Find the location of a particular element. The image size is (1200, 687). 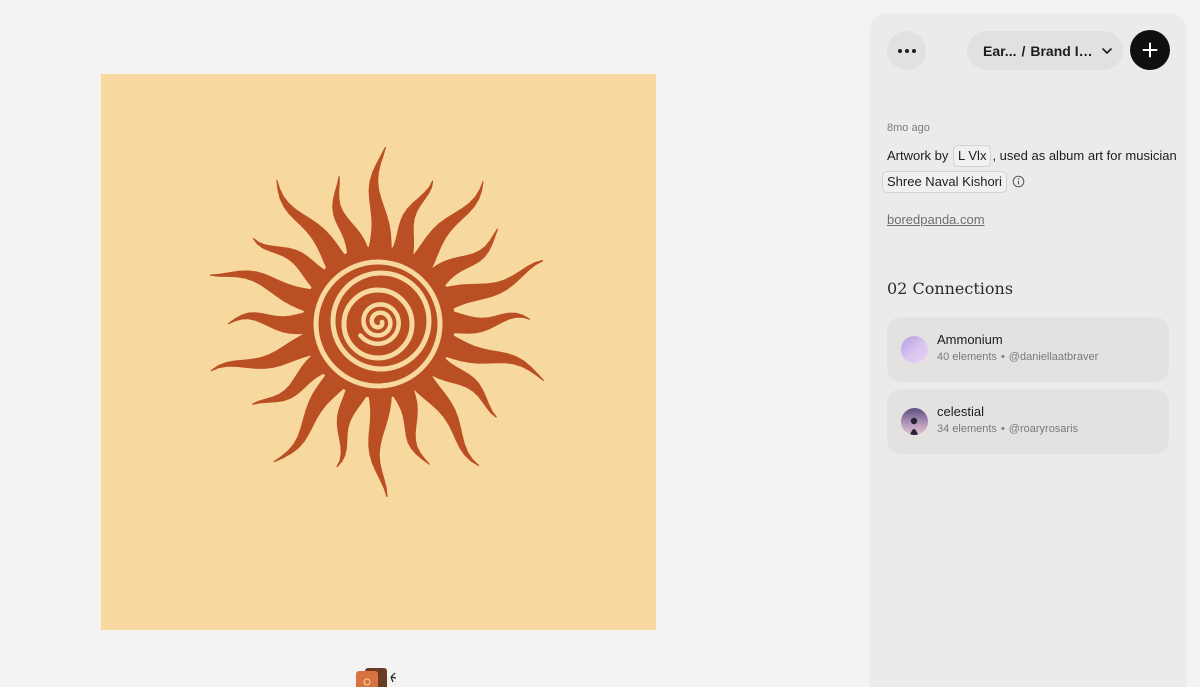

connection-count: 40 elements is located at coordinates (967, 357).